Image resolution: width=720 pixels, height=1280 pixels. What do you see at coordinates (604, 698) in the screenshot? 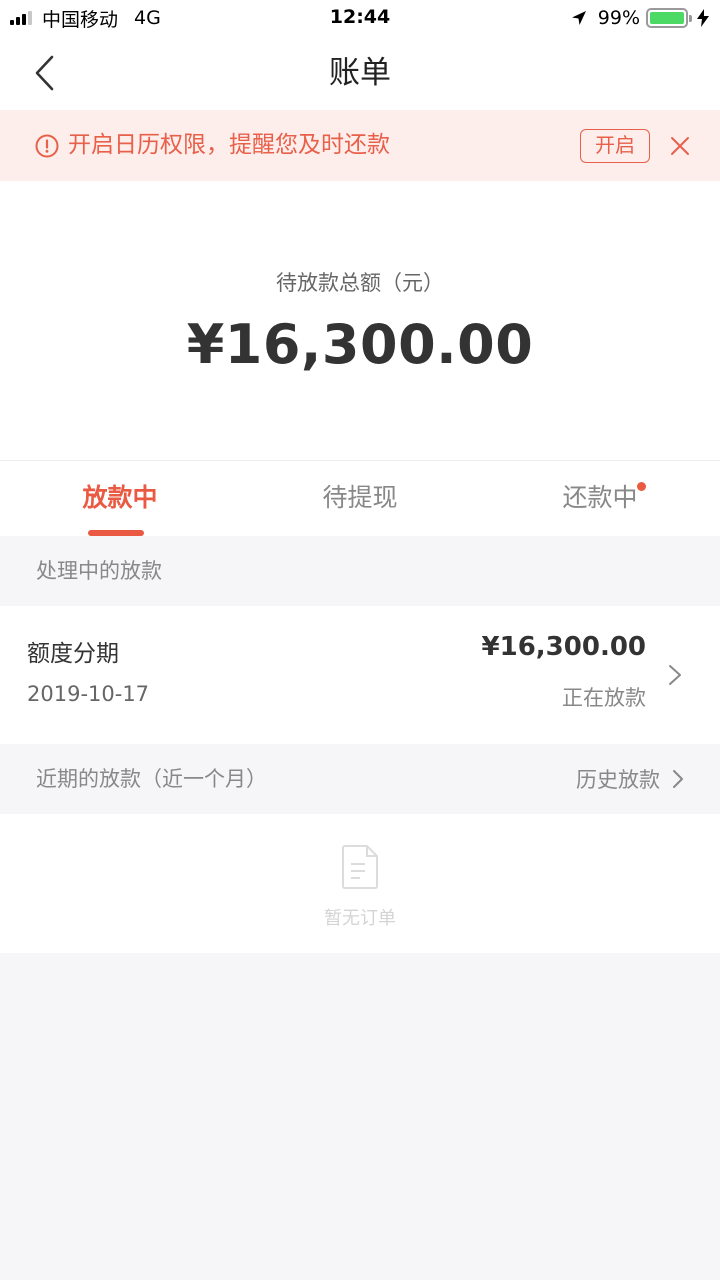
I see `loan-status: 正在放款` at bounding box center [604, 698].